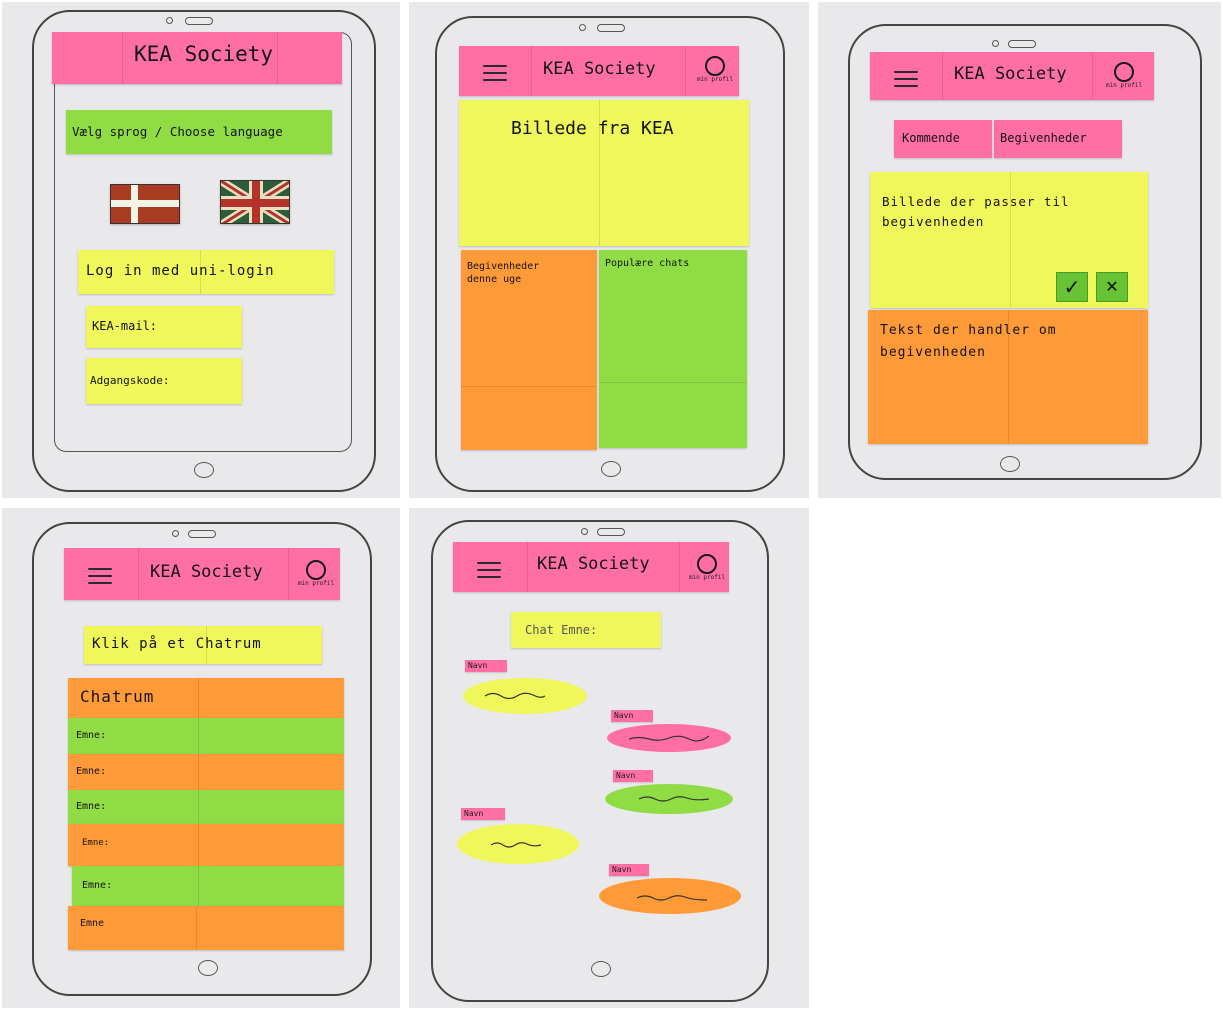 The width and height of the screenshot is (1223, 1012). What do you see at coordinates (199, 132) in the screenshot?
I see `language-prompt: Vælg sprog / Choose language` at bounding box center [199, 132].